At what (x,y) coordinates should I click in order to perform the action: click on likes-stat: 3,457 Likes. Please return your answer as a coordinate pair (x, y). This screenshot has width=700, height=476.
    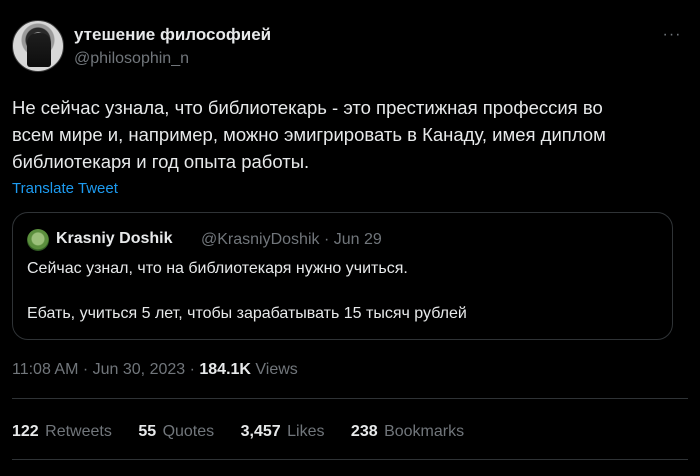
    Looking at the image, I should click on (283, 432).